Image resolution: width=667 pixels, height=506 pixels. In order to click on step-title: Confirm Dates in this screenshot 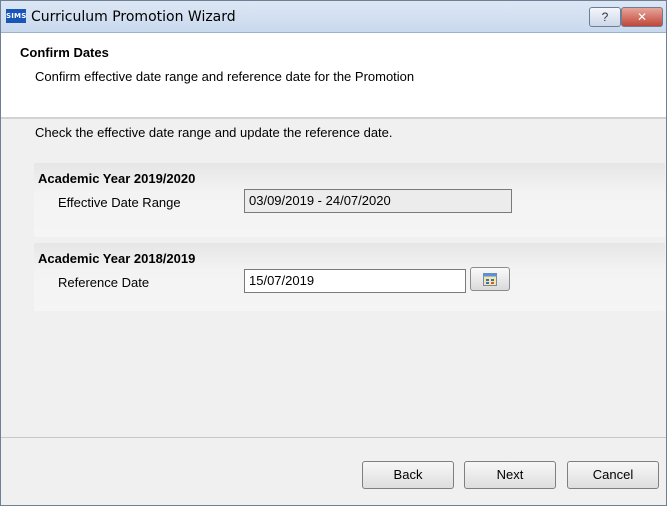, I will do `click(64, 52)`.